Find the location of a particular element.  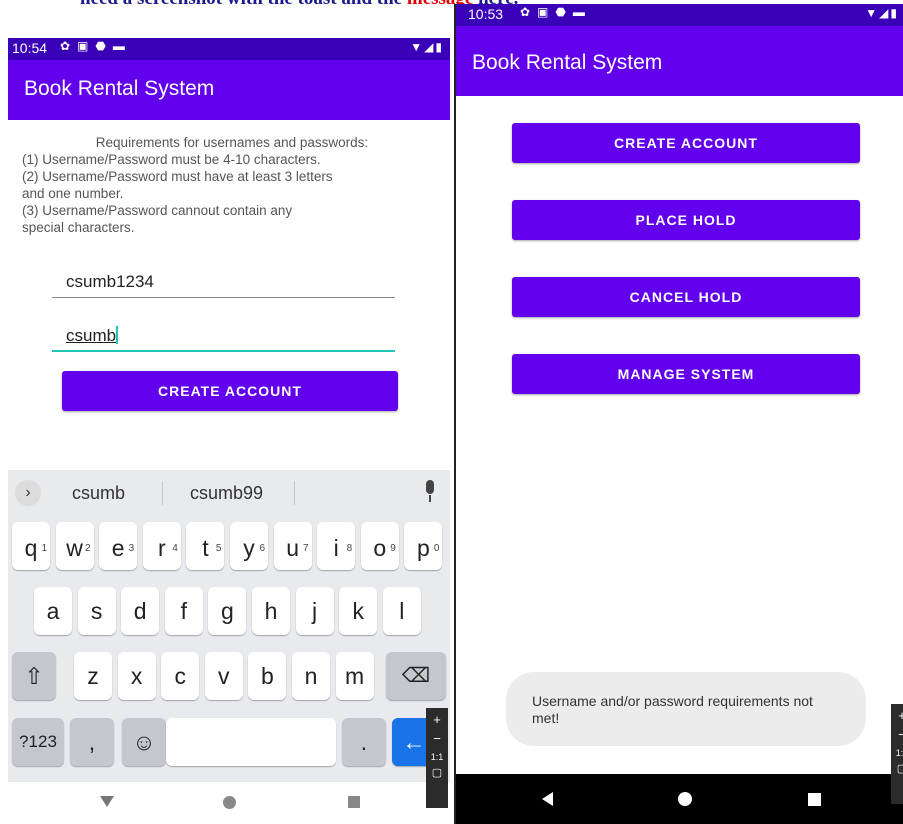

password-underline is located at coordinates (223, 351).